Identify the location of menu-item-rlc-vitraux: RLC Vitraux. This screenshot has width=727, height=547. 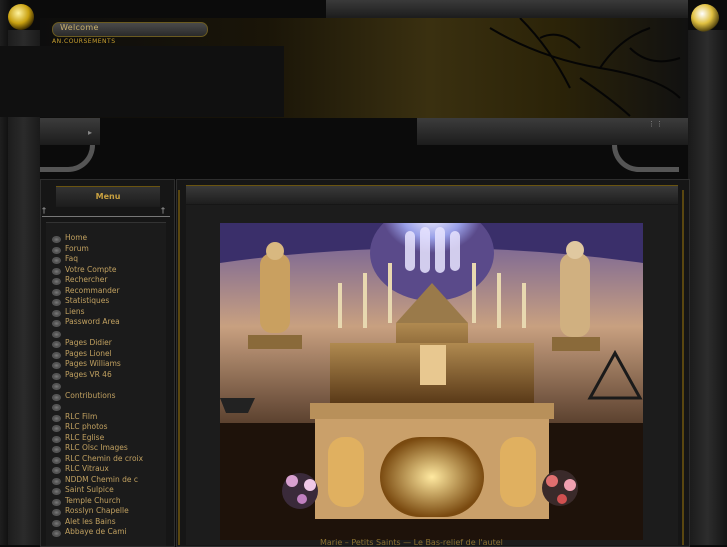
(110, 469).